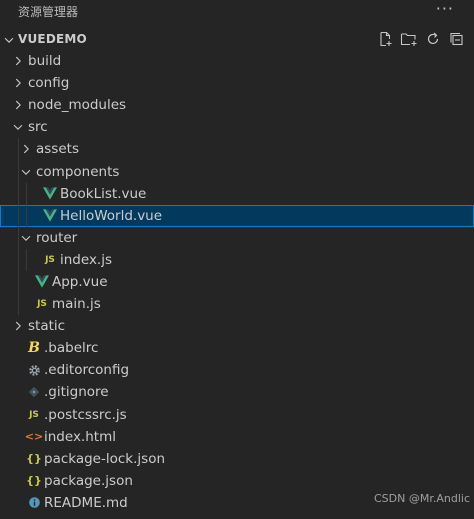  I want to click on tree-item-label: .postcssrc.js, so click(85, 414).